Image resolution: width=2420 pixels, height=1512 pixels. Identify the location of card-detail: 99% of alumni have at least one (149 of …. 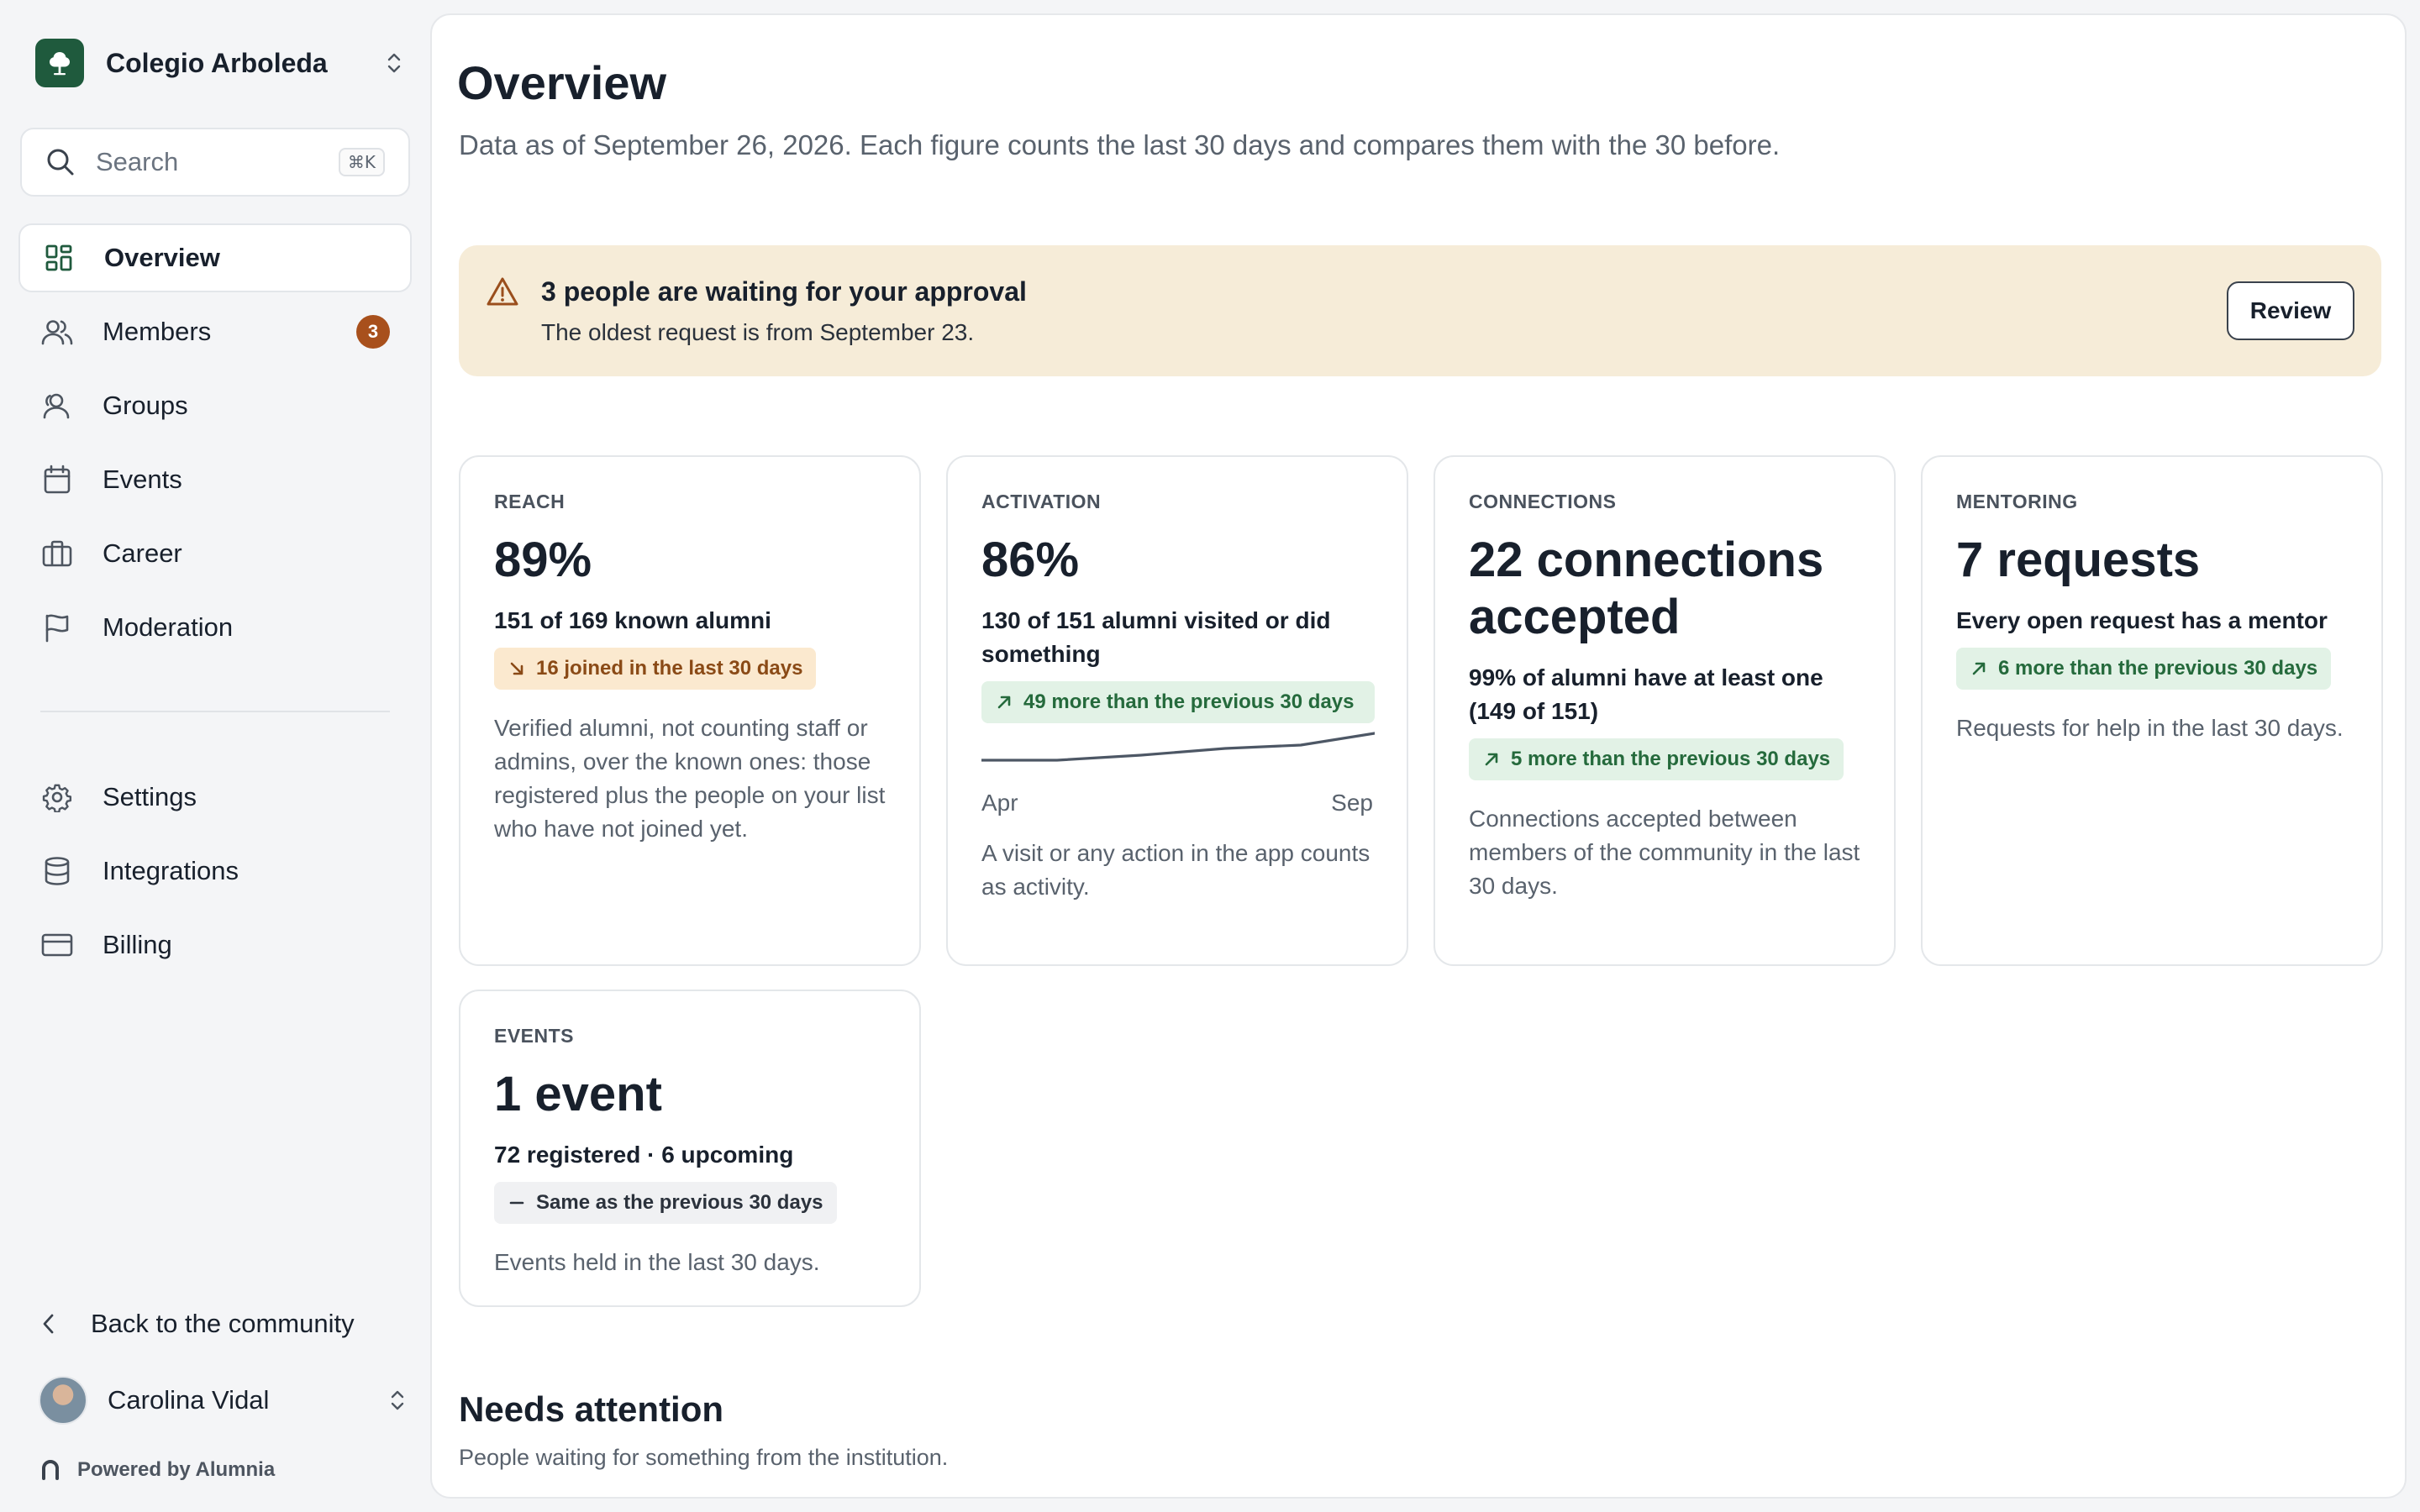
(1646, 694).